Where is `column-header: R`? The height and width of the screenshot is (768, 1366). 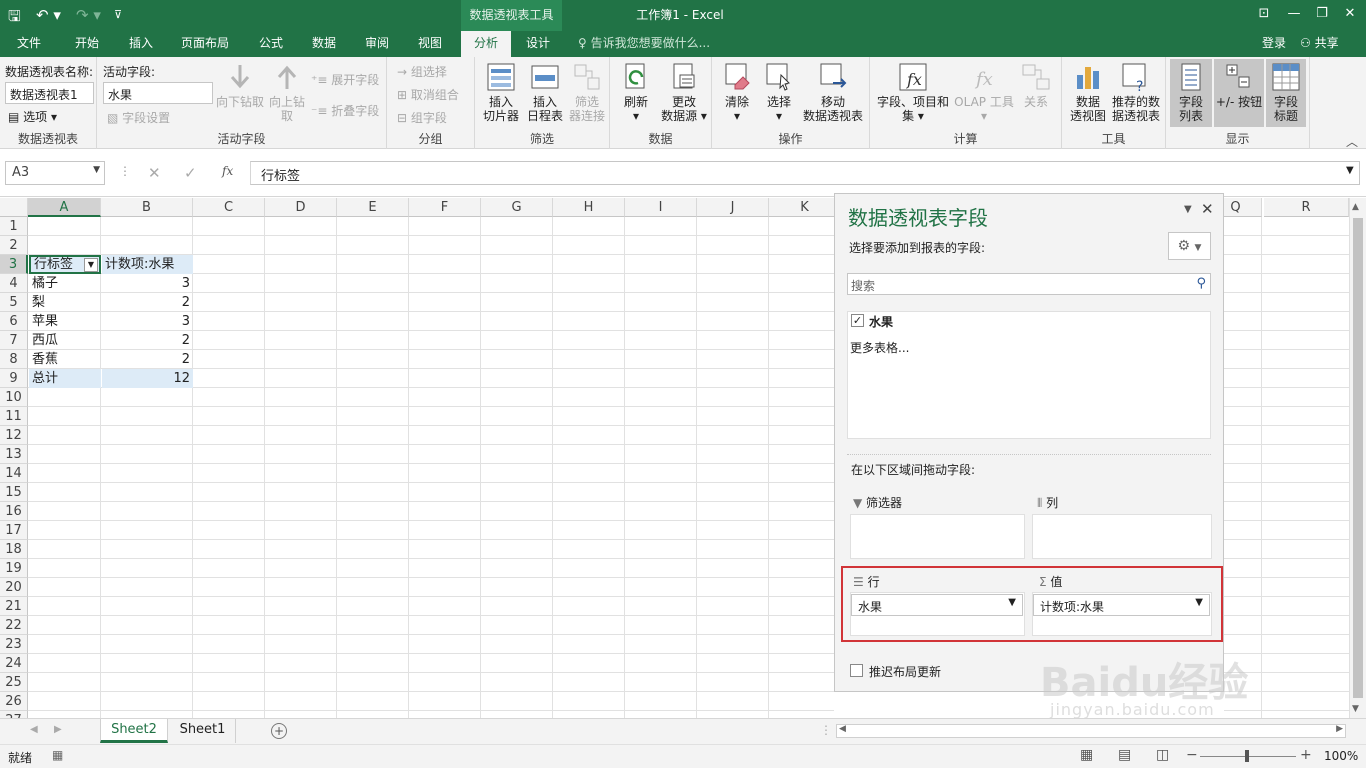
column-header: R is located at coordinates (1306, 207).